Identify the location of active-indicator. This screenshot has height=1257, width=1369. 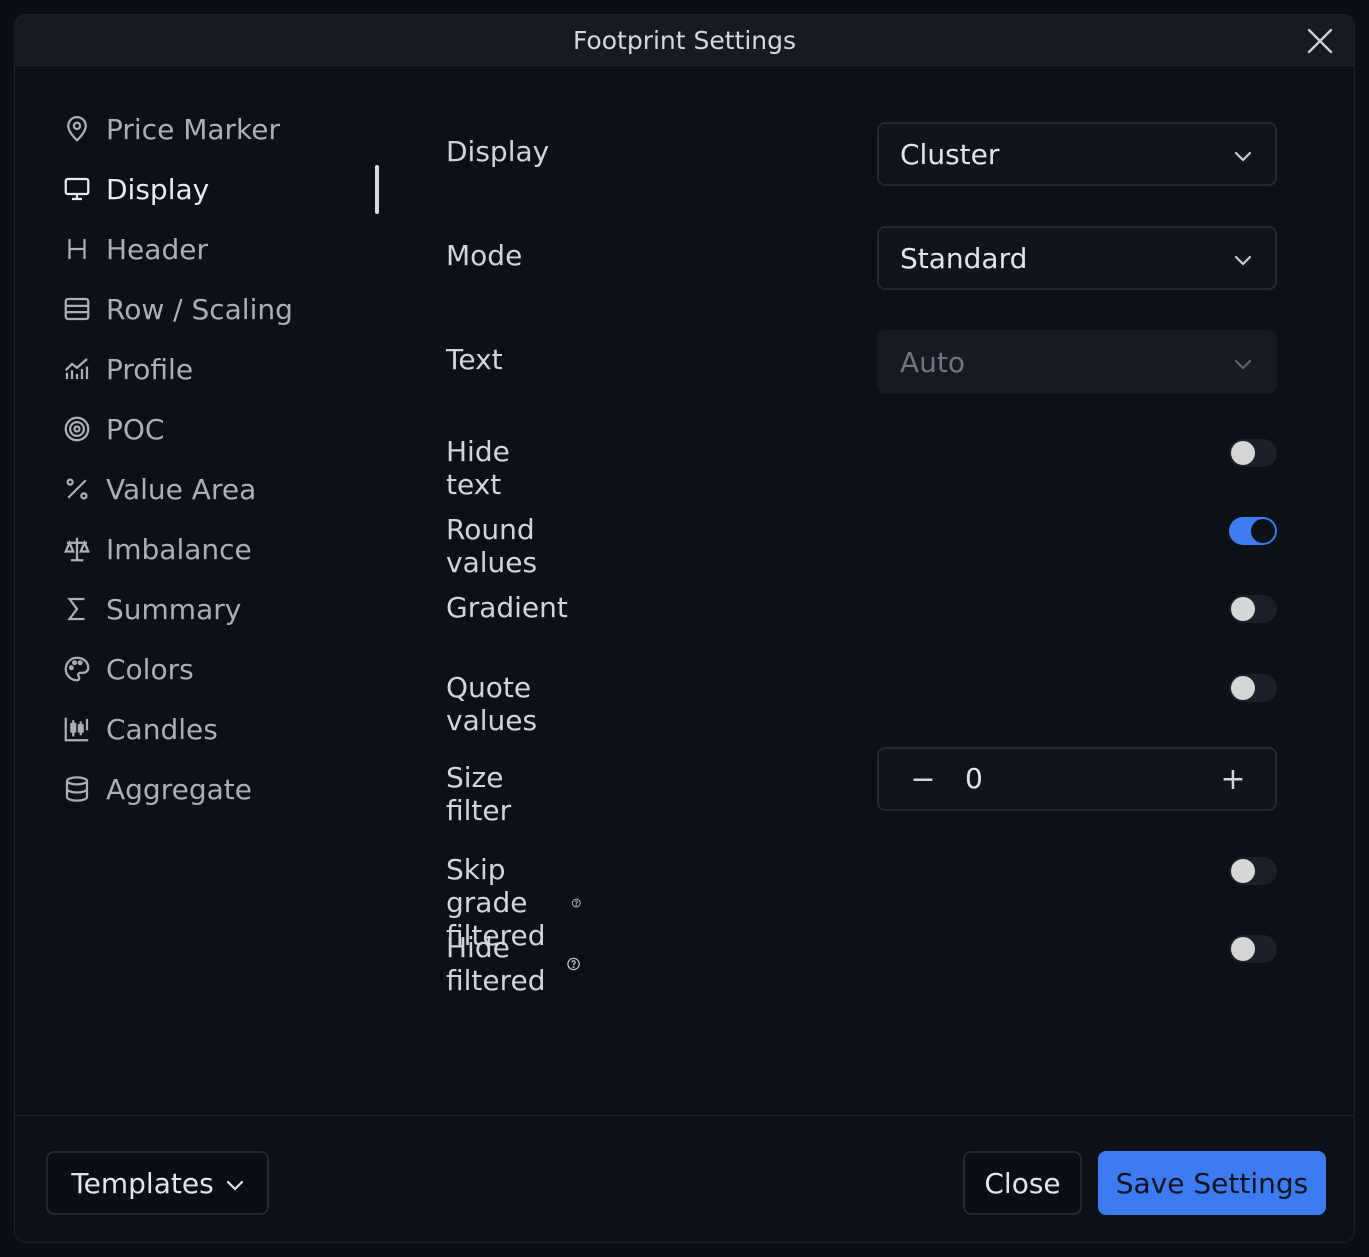
(377, 189).